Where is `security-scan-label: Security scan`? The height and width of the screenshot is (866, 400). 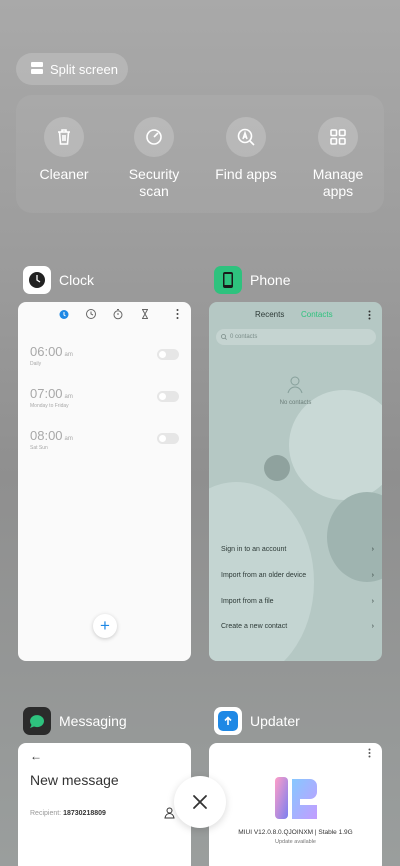
security-scan-label: Security scan is located at coordinates (154, 182).